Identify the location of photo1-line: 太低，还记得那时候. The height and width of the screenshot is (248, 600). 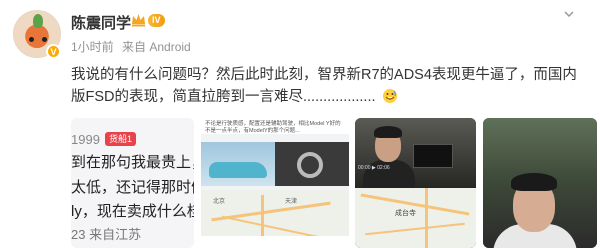
(132, 187).